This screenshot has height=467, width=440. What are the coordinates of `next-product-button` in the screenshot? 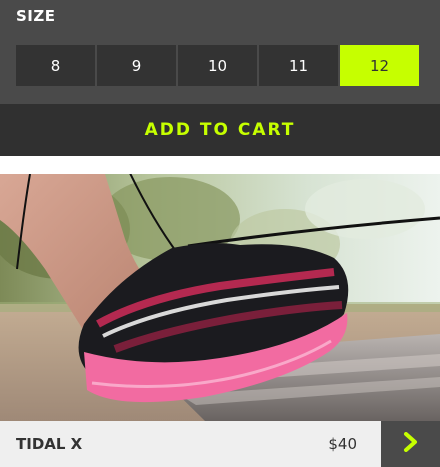 It's located at (410, 444).